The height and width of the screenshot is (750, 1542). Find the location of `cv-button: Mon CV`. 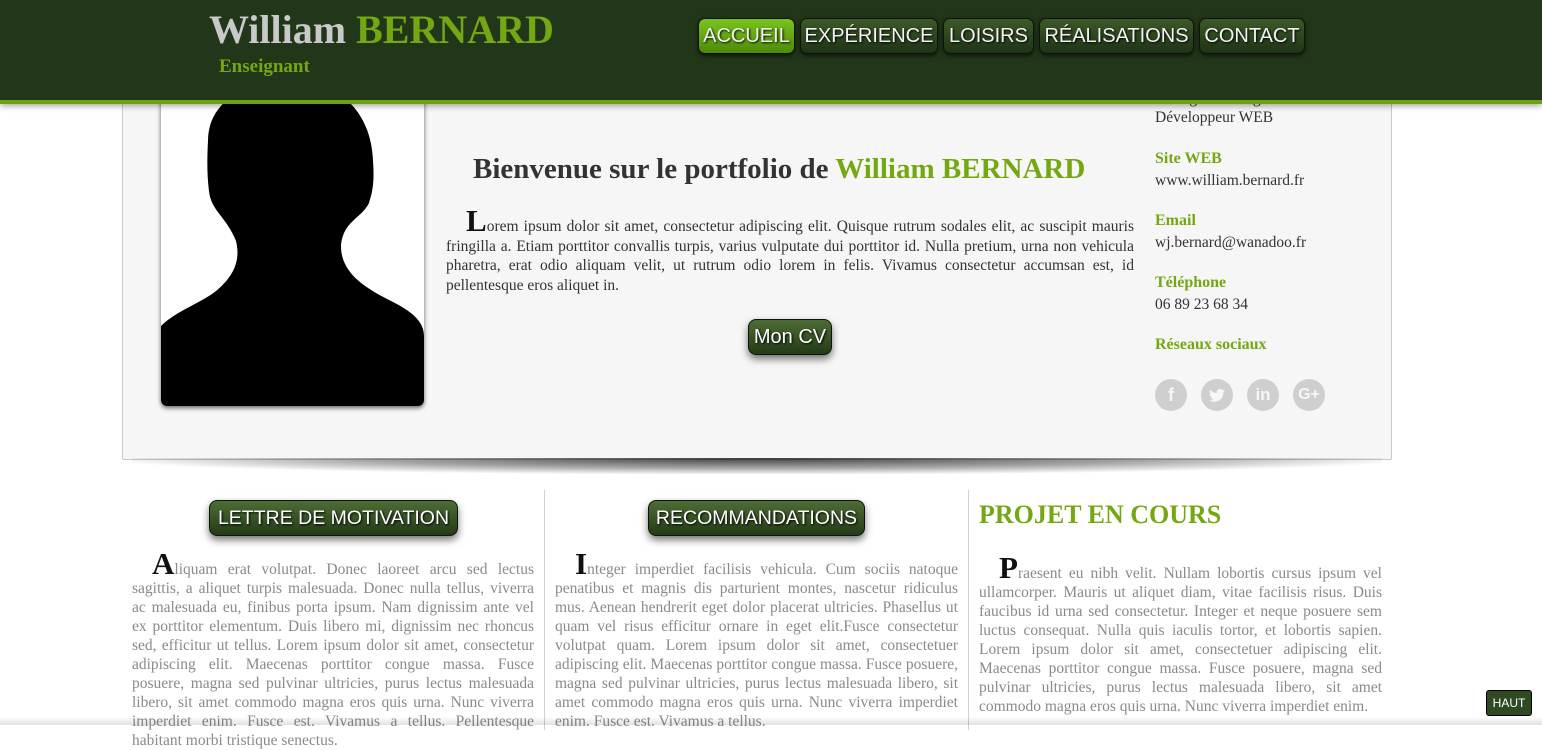

cv-button: Mon CV is located at coordinates (790, 337).